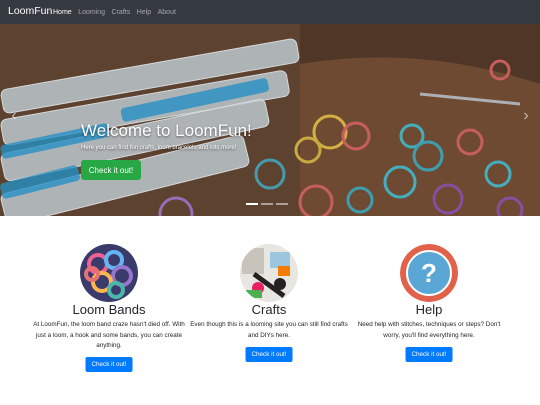 This screenshot has height=405, width=540. I want to click on feature-title: Crafts, so click(269, 309).